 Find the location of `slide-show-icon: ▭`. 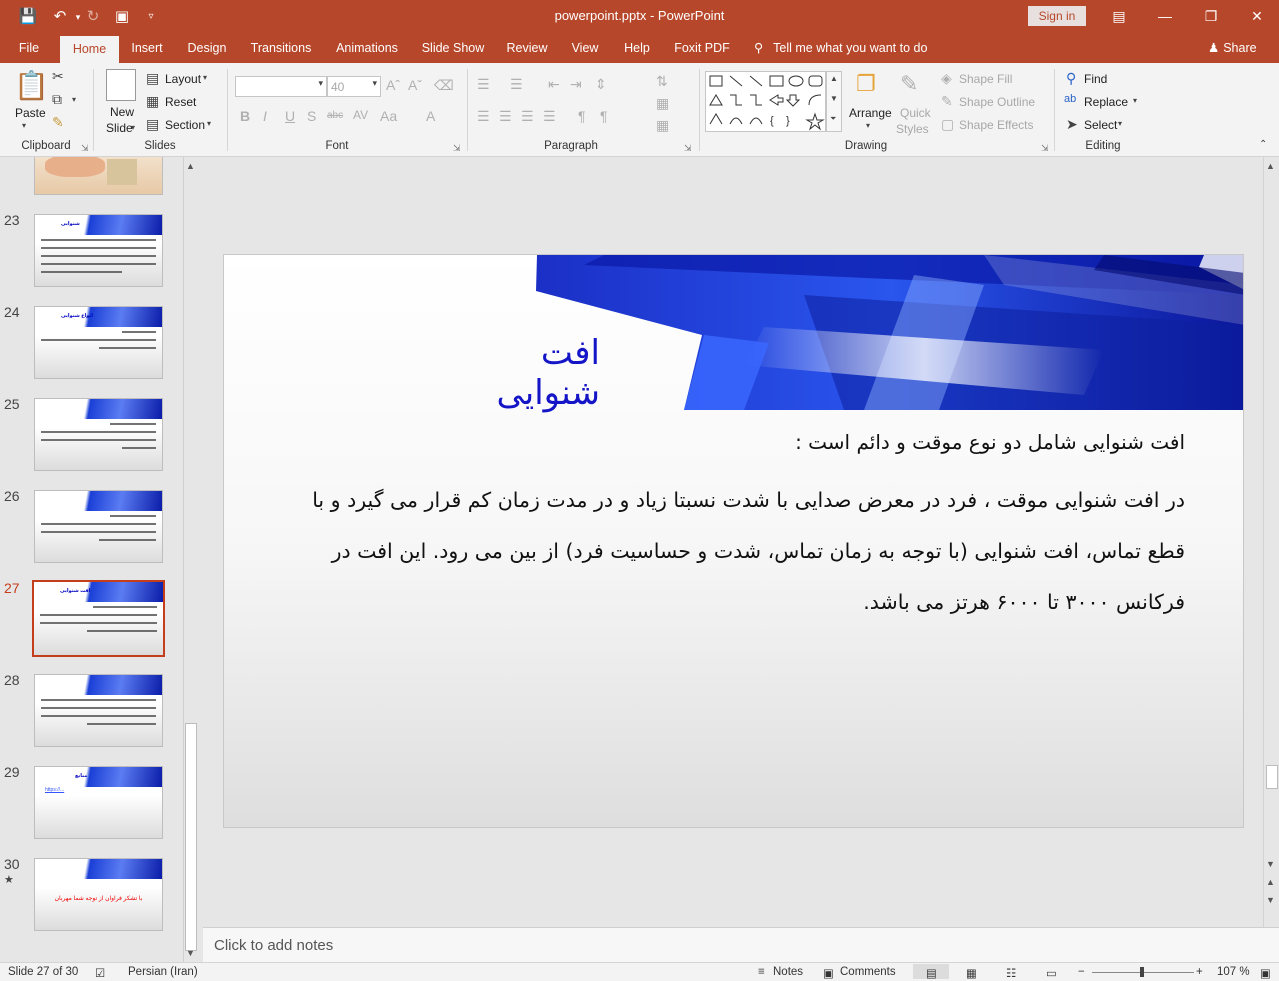

slide-show-icon: ▭ is located at coordinates (1051, 973).